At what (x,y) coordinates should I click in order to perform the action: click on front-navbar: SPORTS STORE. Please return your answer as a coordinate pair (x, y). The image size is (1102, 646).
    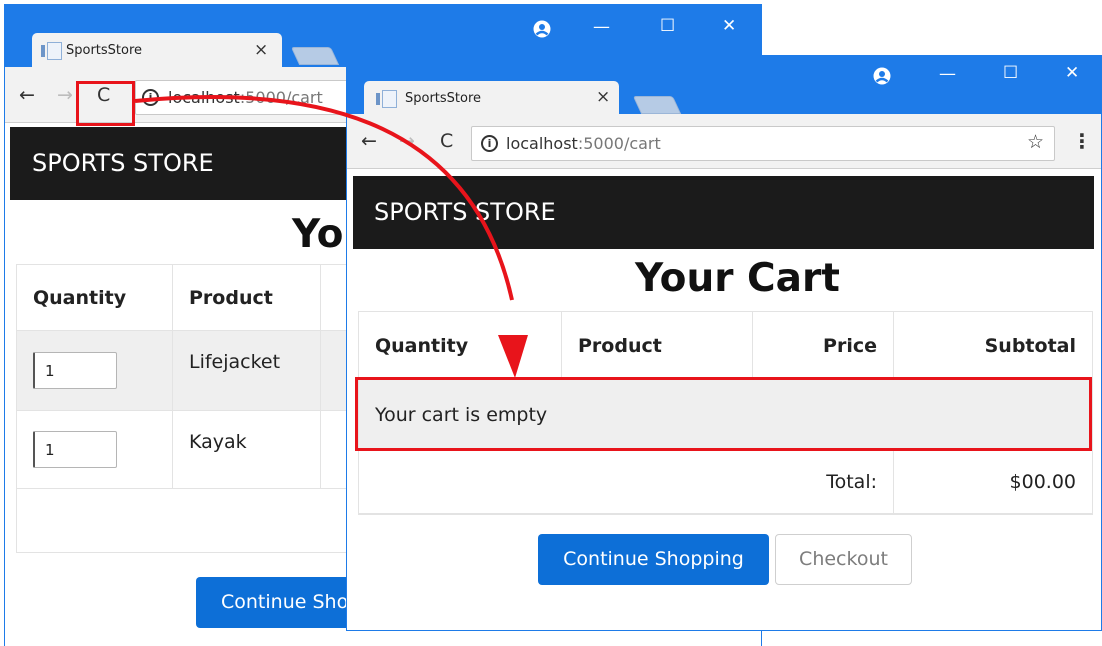
    Looking at the image, I should click on (723, 212).